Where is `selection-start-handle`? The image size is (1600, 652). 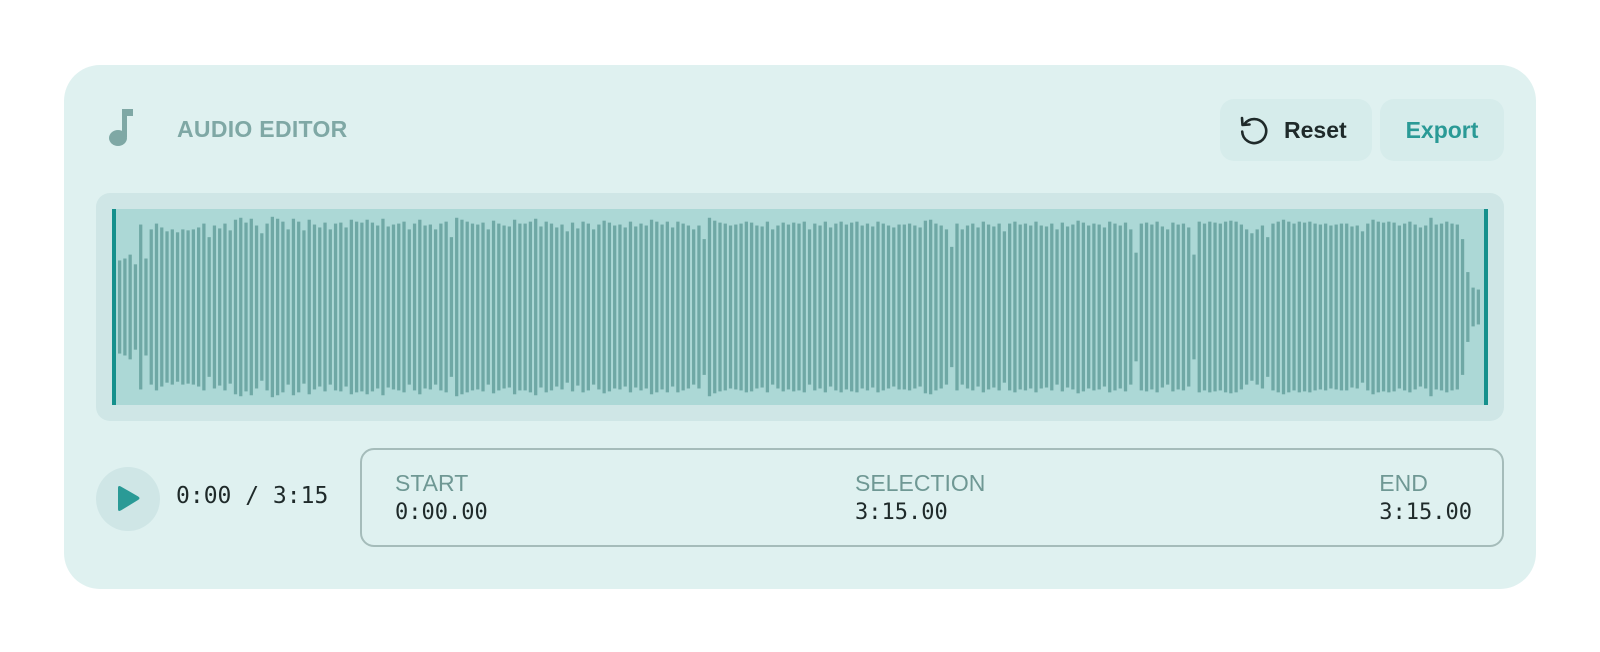 selection-start-handle is located at coordinates (114, 307).